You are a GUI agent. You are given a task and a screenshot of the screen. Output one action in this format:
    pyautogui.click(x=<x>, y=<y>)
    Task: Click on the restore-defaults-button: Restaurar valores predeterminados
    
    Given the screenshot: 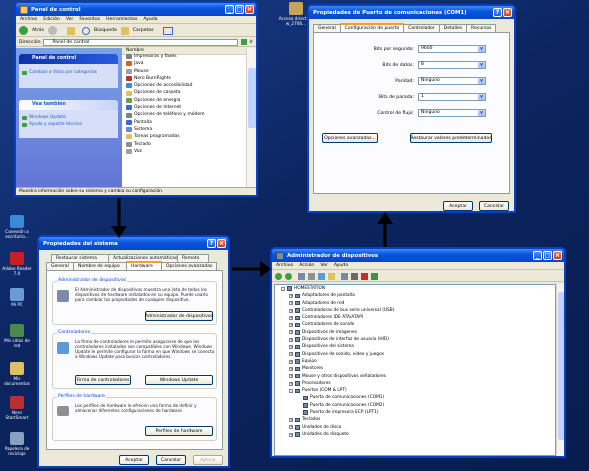 What is the action you would take?
    pyautogui.click(x=451, y=138)
    